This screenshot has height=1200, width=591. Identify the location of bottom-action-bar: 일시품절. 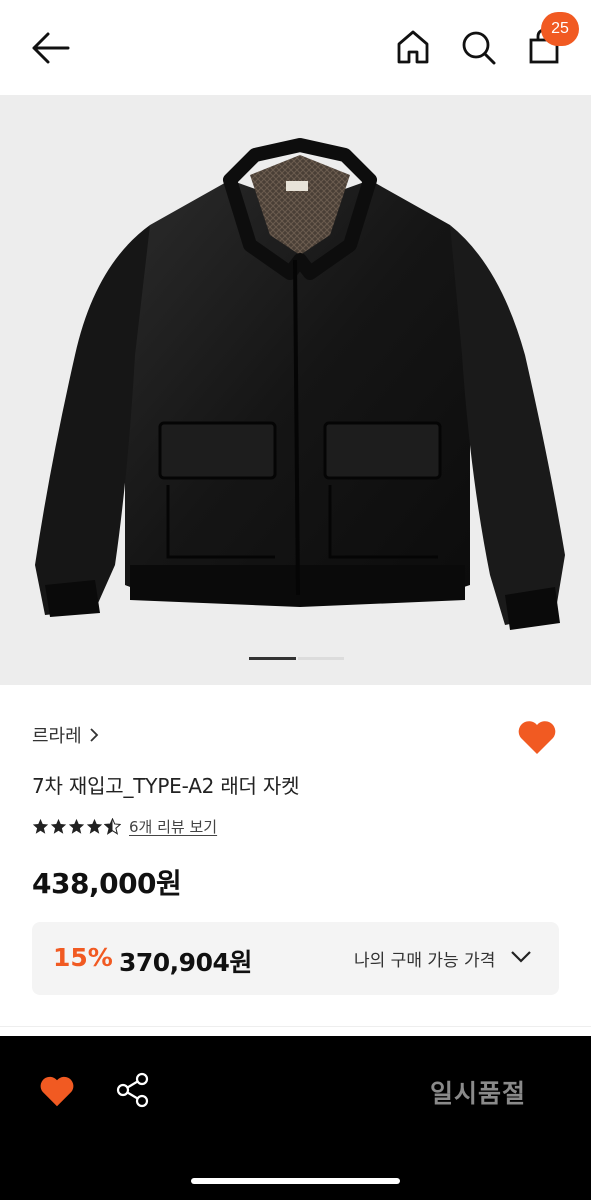
(295, 1118).